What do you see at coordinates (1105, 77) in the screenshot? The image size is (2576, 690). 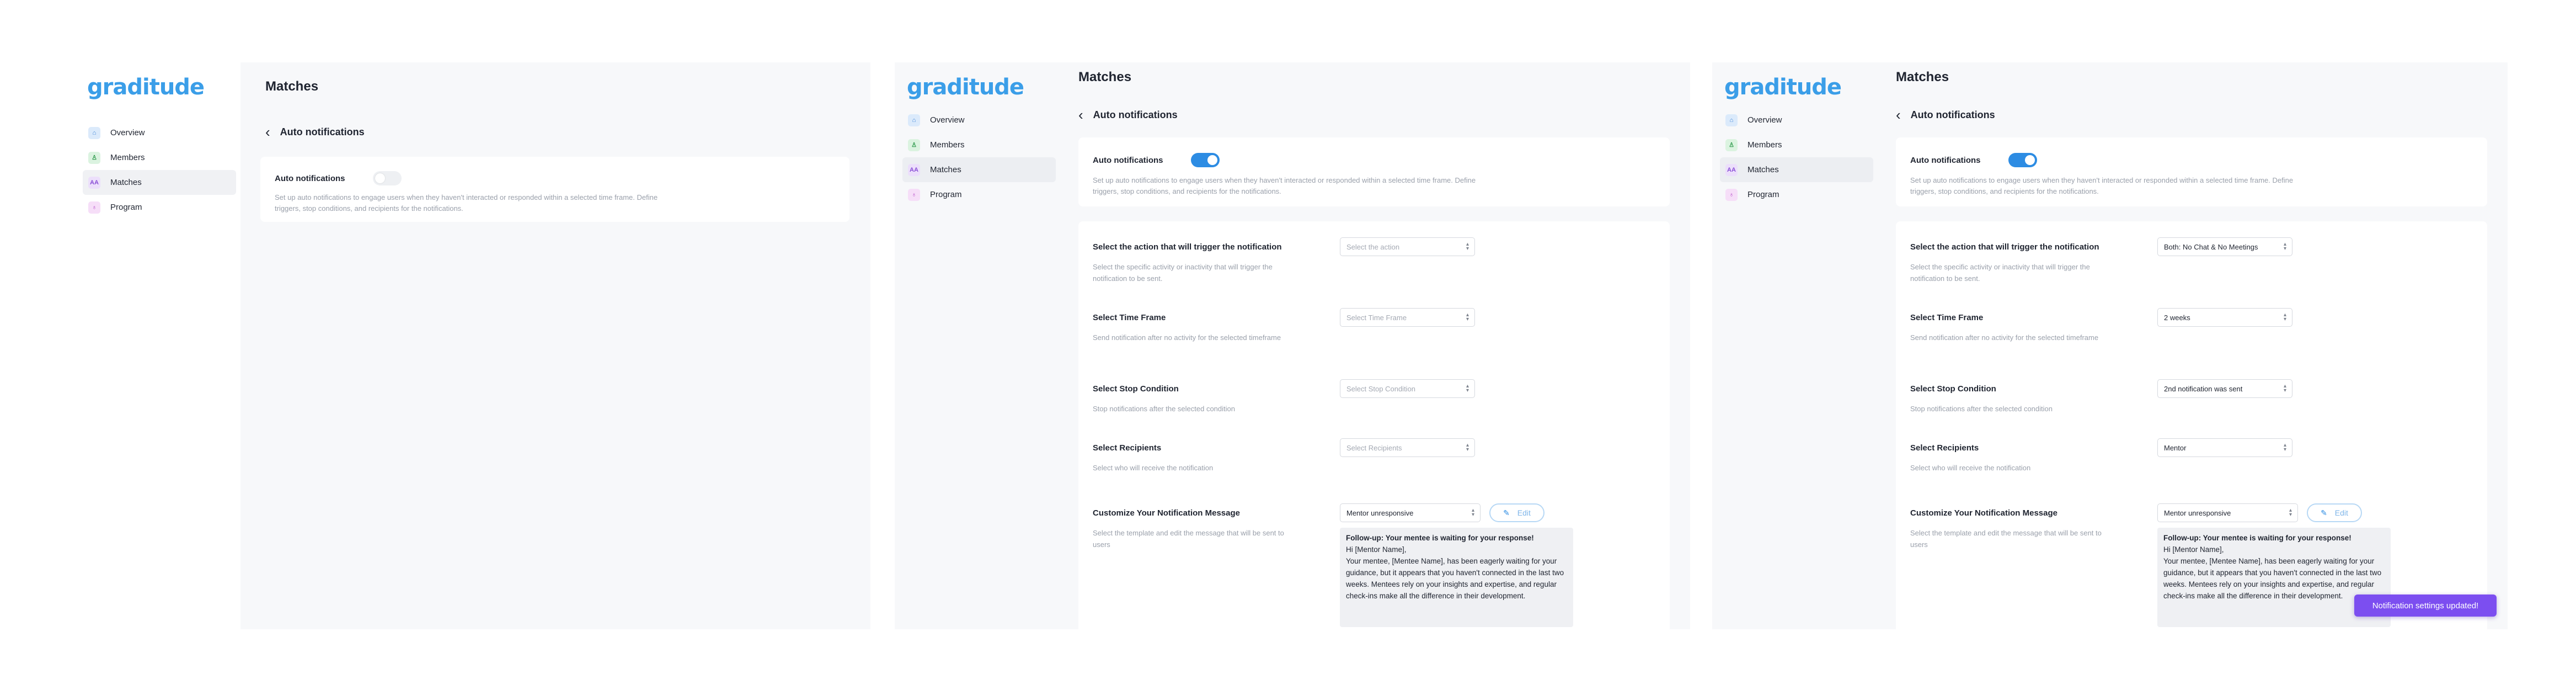 I see `page-title: Matches` at bounding box center [1105, 77].